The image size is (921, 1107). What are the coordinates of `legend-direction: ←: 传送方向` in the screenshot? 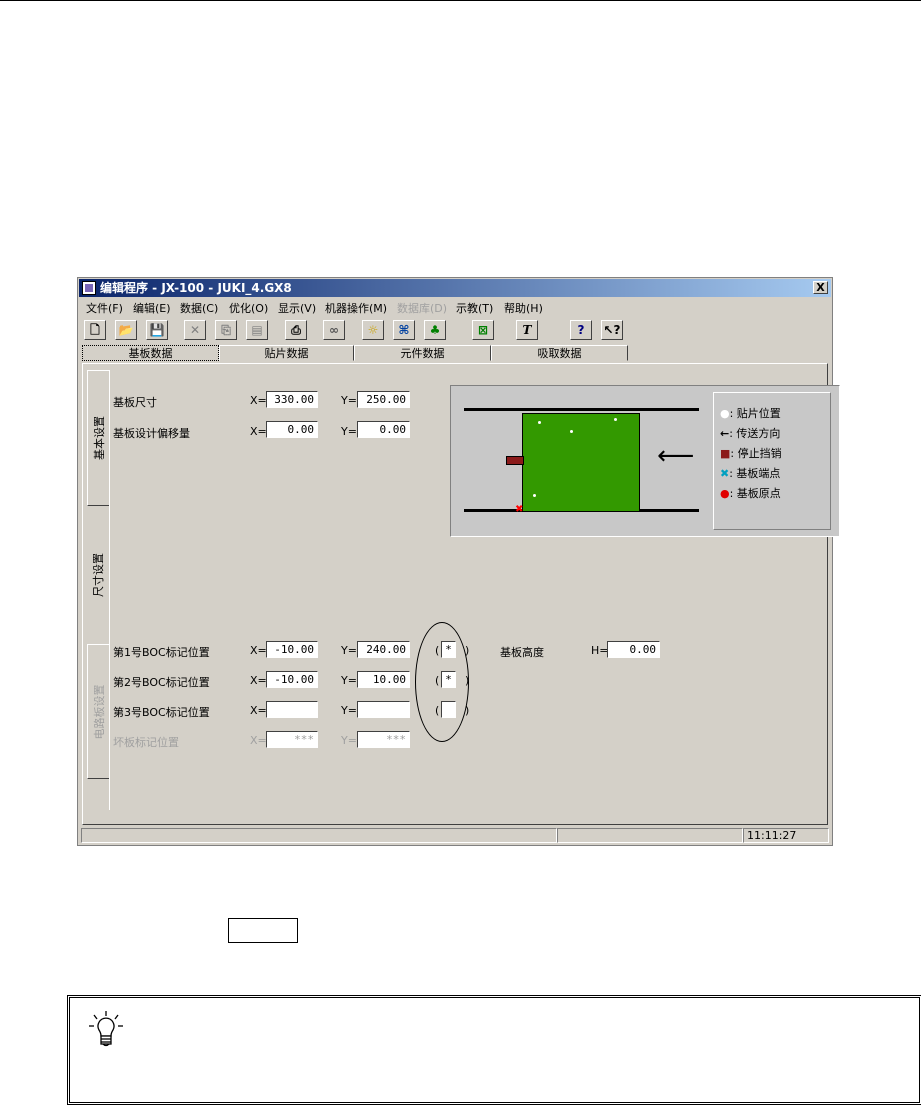 It's located at (750, 433).